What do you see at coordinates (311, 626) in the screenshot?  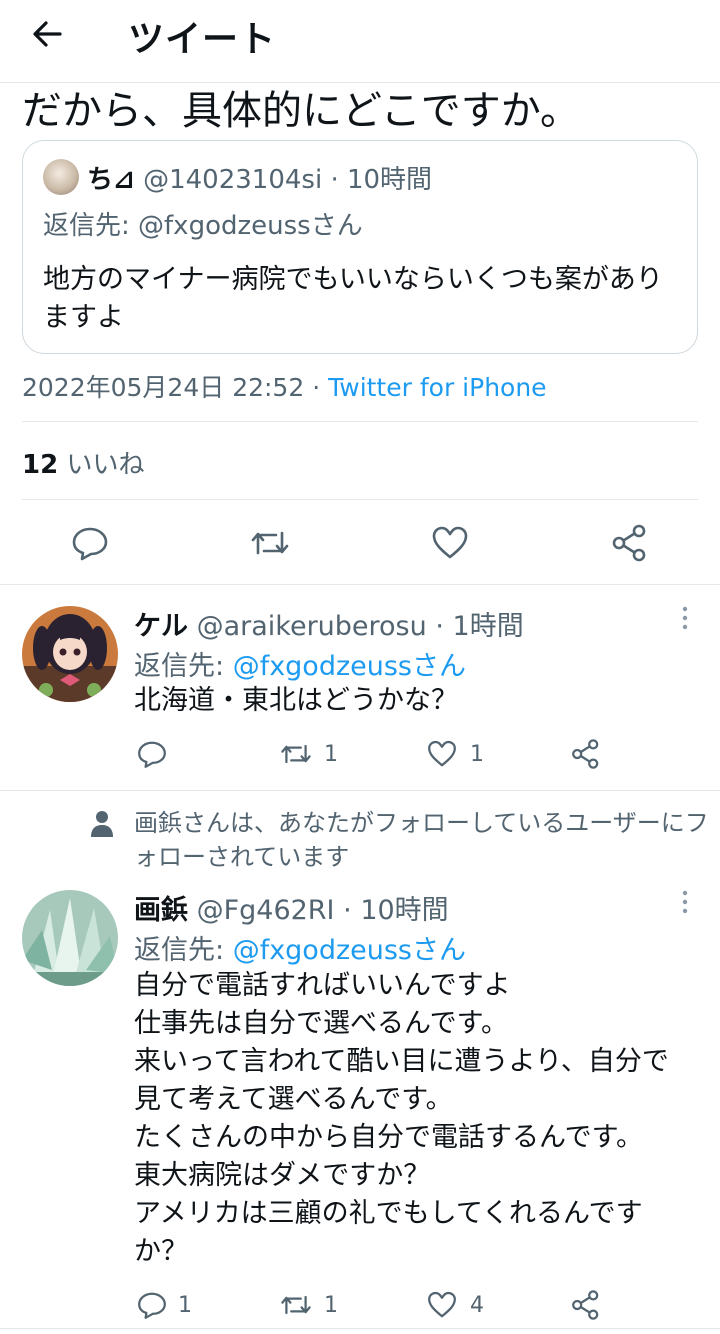 I see `reply-author-handle: @araikeruberosu` at bounding box center [311, 626].